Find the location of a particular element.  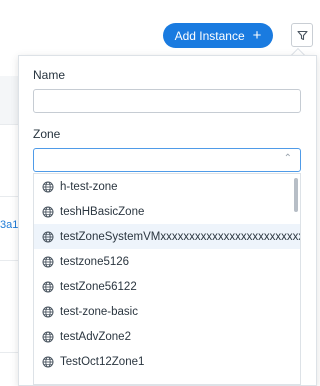

name-label: Name is located at coordinates (49, 75).